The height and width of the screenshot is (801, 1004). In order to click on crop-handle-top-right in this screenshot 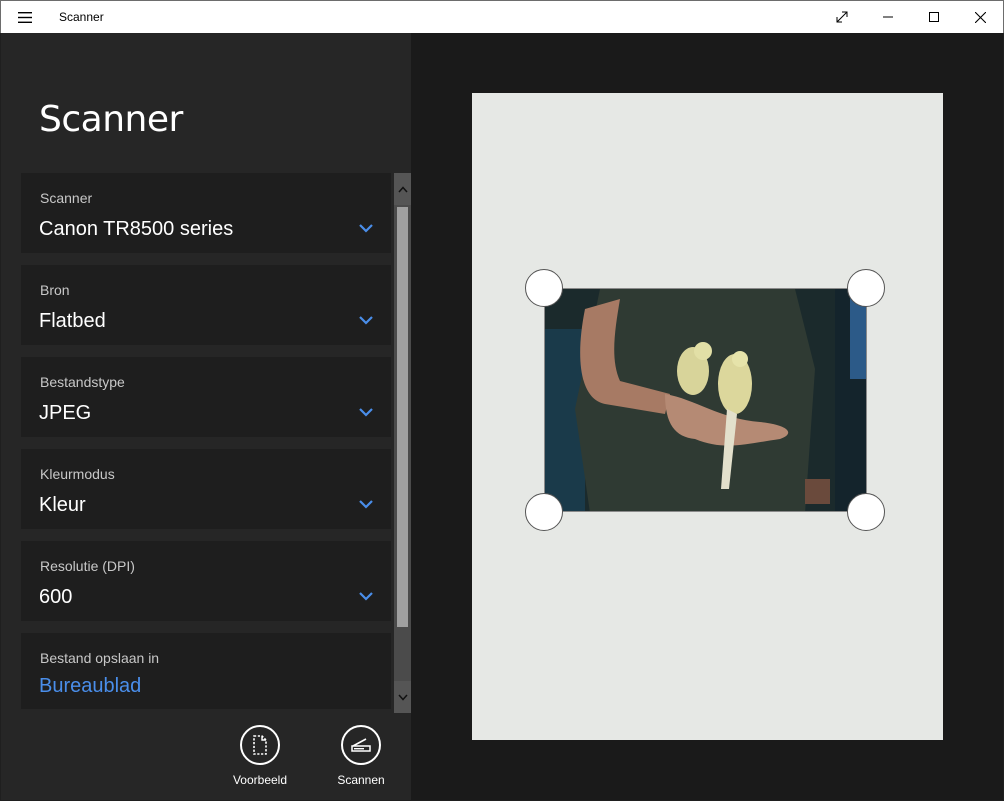, I will do `click(866, 288)`.